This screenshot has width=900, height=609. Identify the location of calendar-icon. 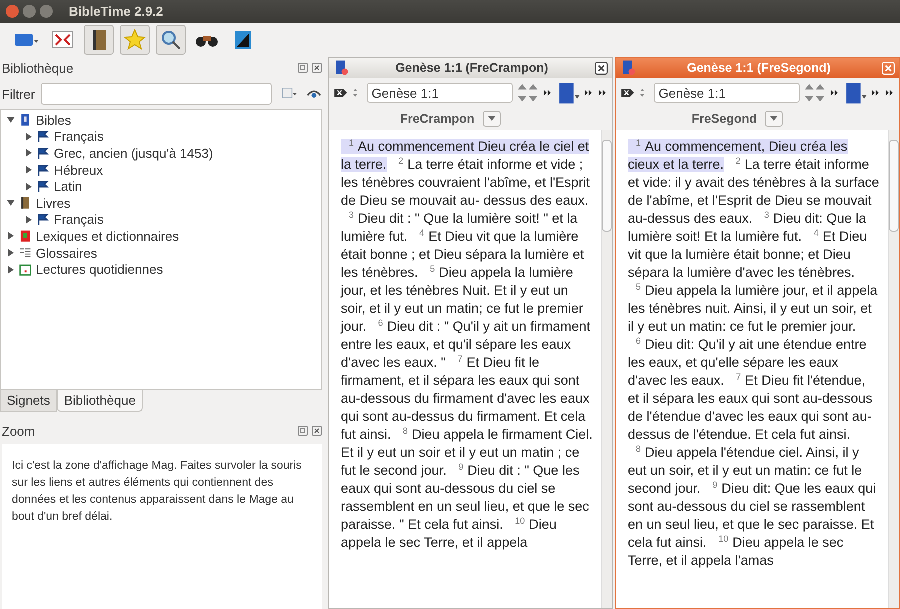
(25, 269).